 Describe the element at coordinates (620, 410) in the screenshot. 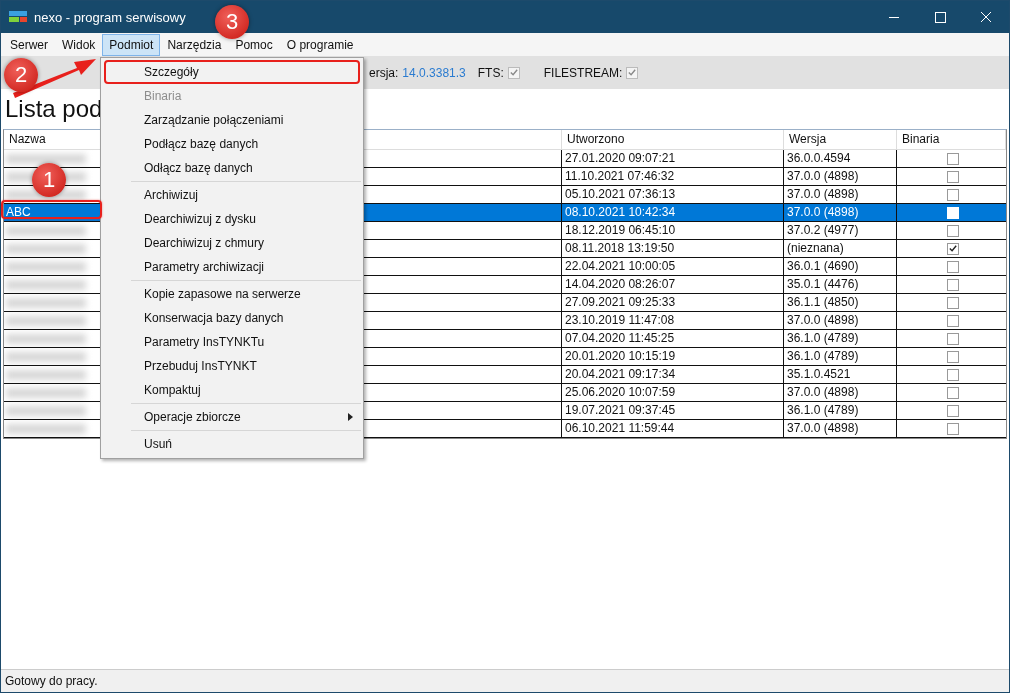

I see `table-cell: 19.07.2021 09:37:45` at that location.